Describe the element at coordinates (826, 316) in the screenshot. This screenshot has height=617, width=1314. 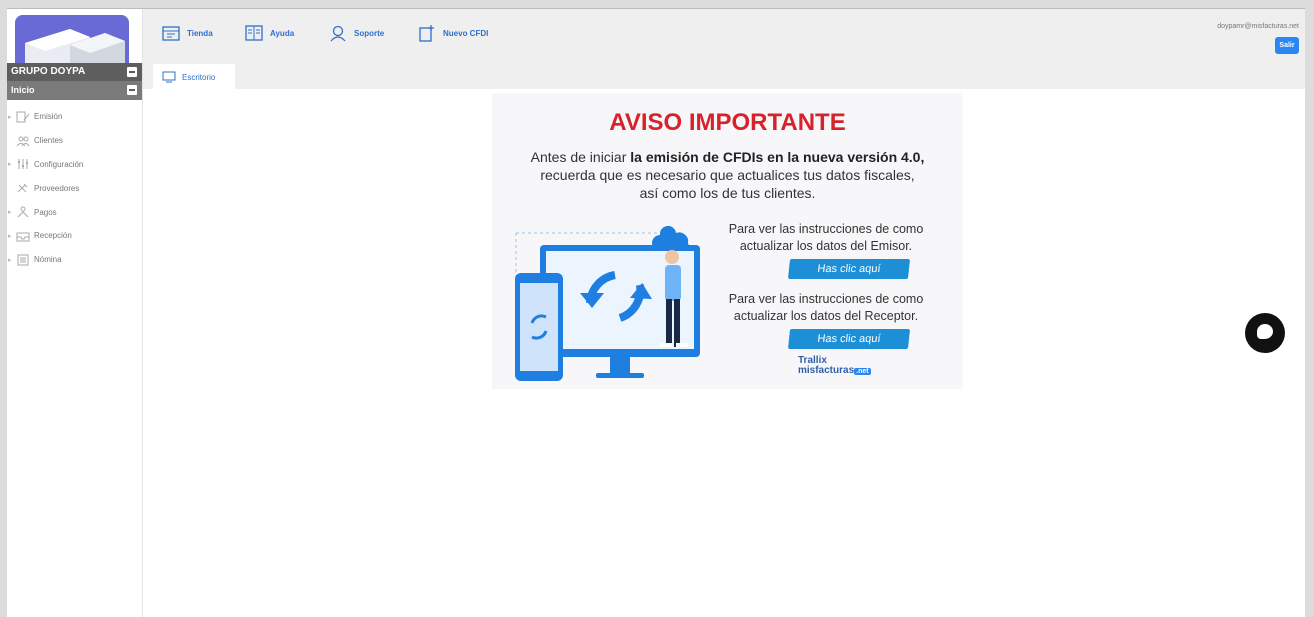
I see `receptor-line-2: actualizar los datos del Receptor.` at that location.